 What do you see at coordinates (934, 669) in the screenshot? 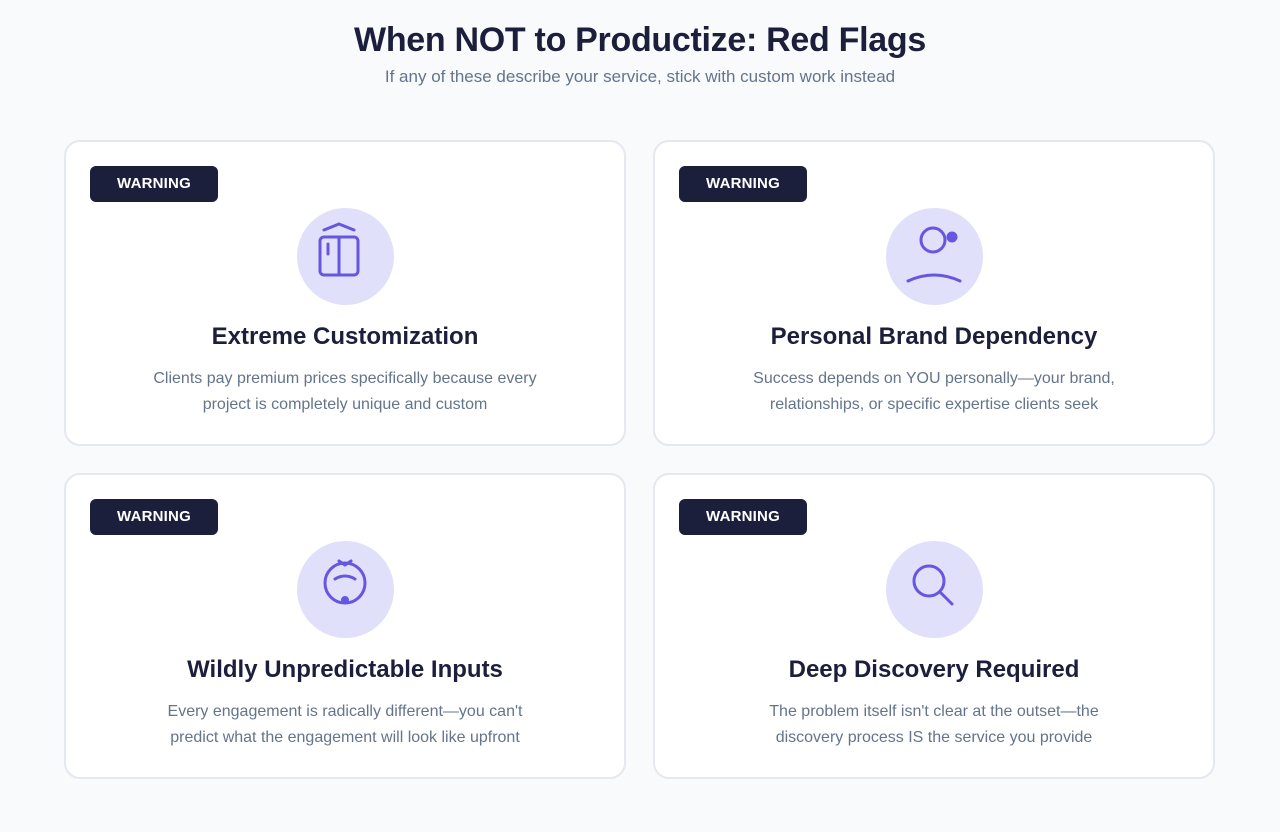
I see `card-title: Deep Discovery Required` at bounding box center [934, 669].